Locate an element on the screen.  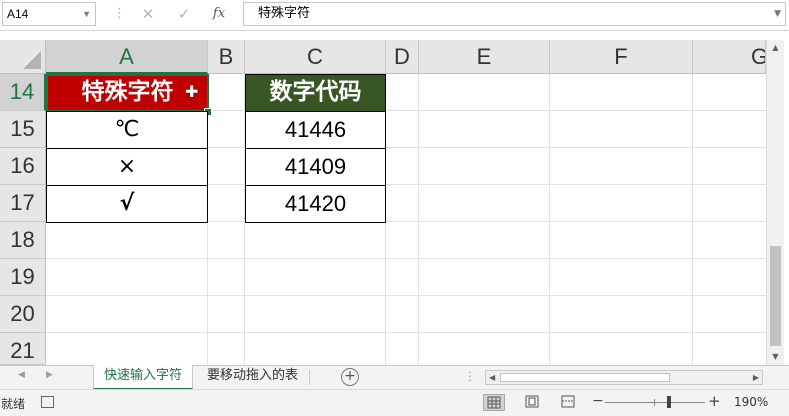
page-layout-view-icon is located at coordinates (533, 402).